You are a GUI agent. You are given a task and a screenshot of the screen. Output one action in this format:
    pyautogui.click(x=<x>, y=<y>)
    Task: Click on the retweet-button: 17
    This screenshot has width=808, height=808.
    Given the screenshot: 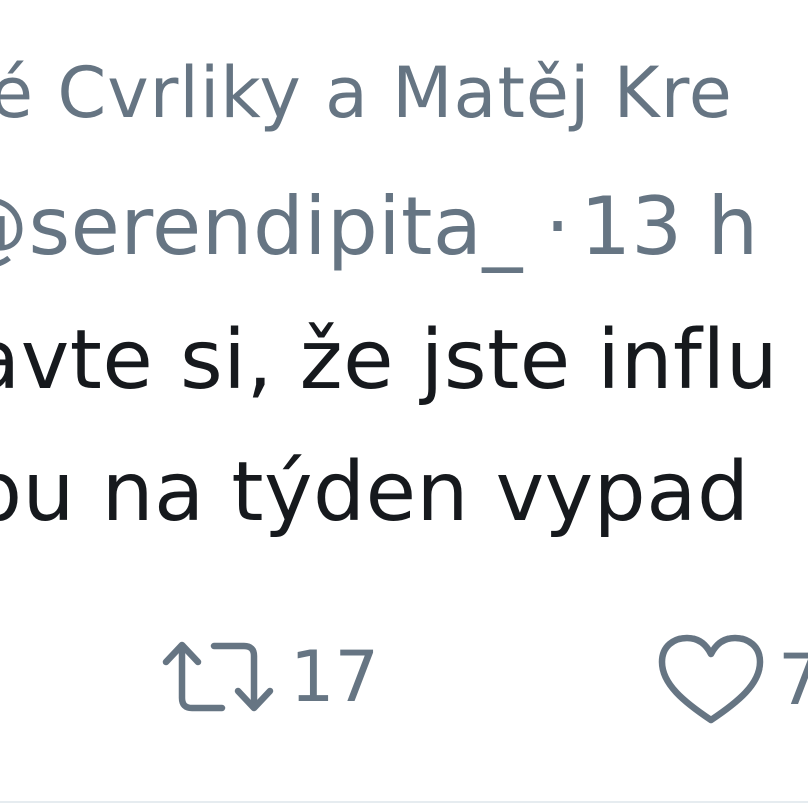 What is the action you would take?
    pyautogui.click(x=269, y=677)
    